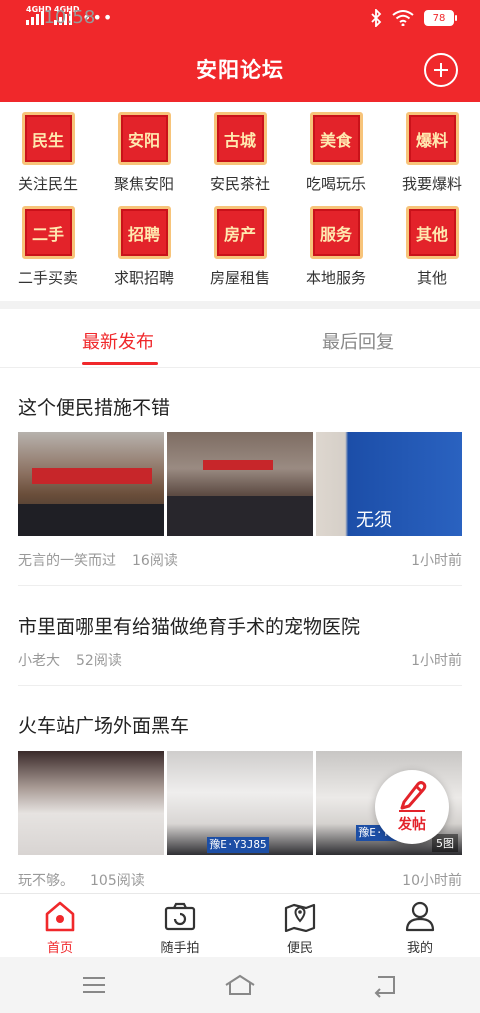  I want to click on category-baoliao: 爆料 我要爆料, so click(432, 152).